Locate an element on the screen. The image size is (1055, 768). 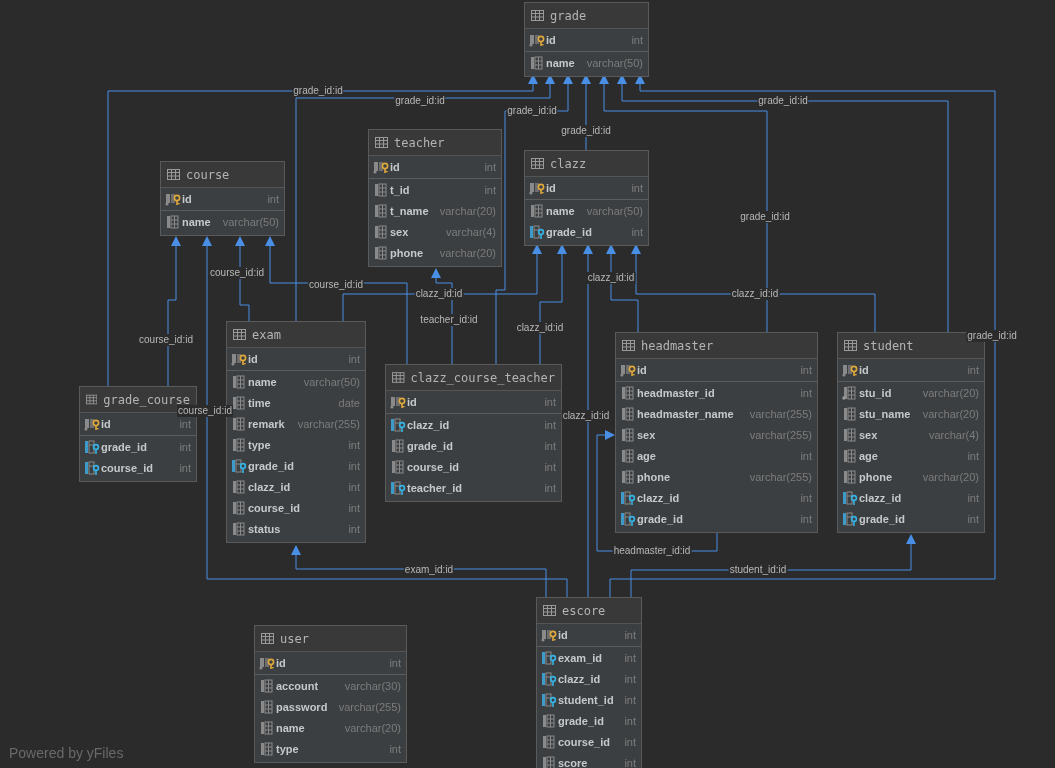
relation-label: headmaster_id:id is located at coordinates (652, 551).